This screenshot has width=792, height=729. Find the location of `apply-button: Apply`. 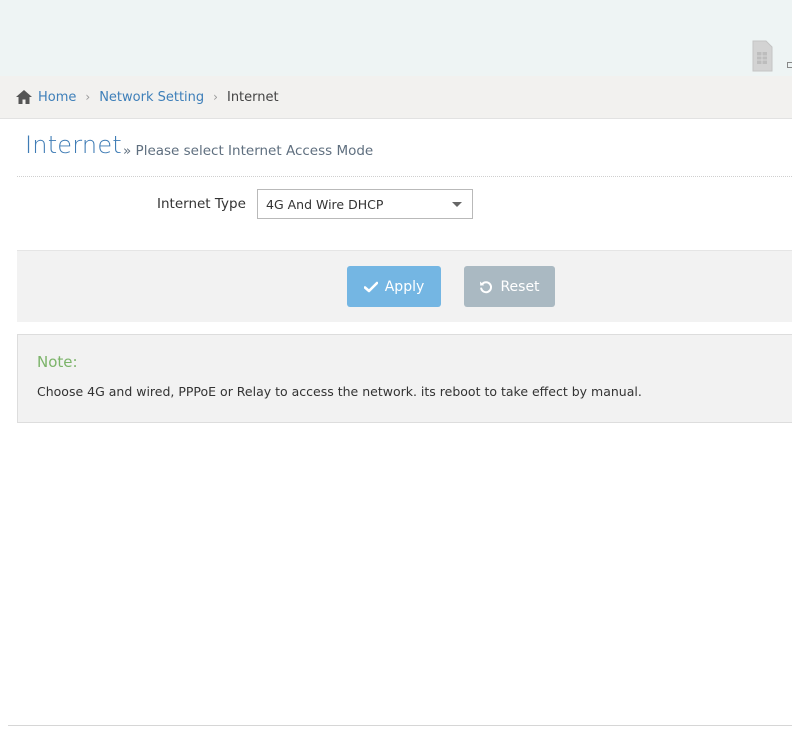

apply-button: Apply is located at coordinates (394, 286).